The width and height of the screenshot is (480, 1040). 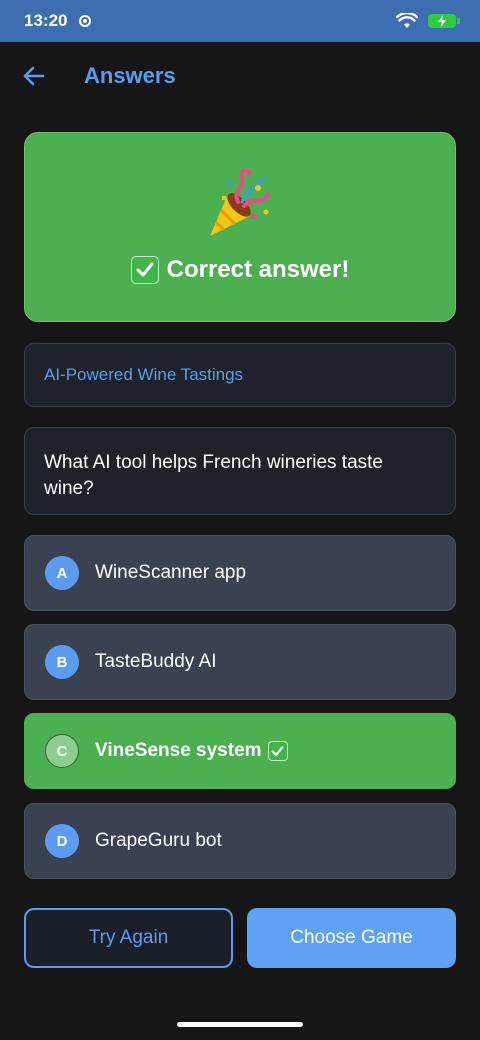 I want to click on option-letter-badge: B, so click(x=62, y=662).